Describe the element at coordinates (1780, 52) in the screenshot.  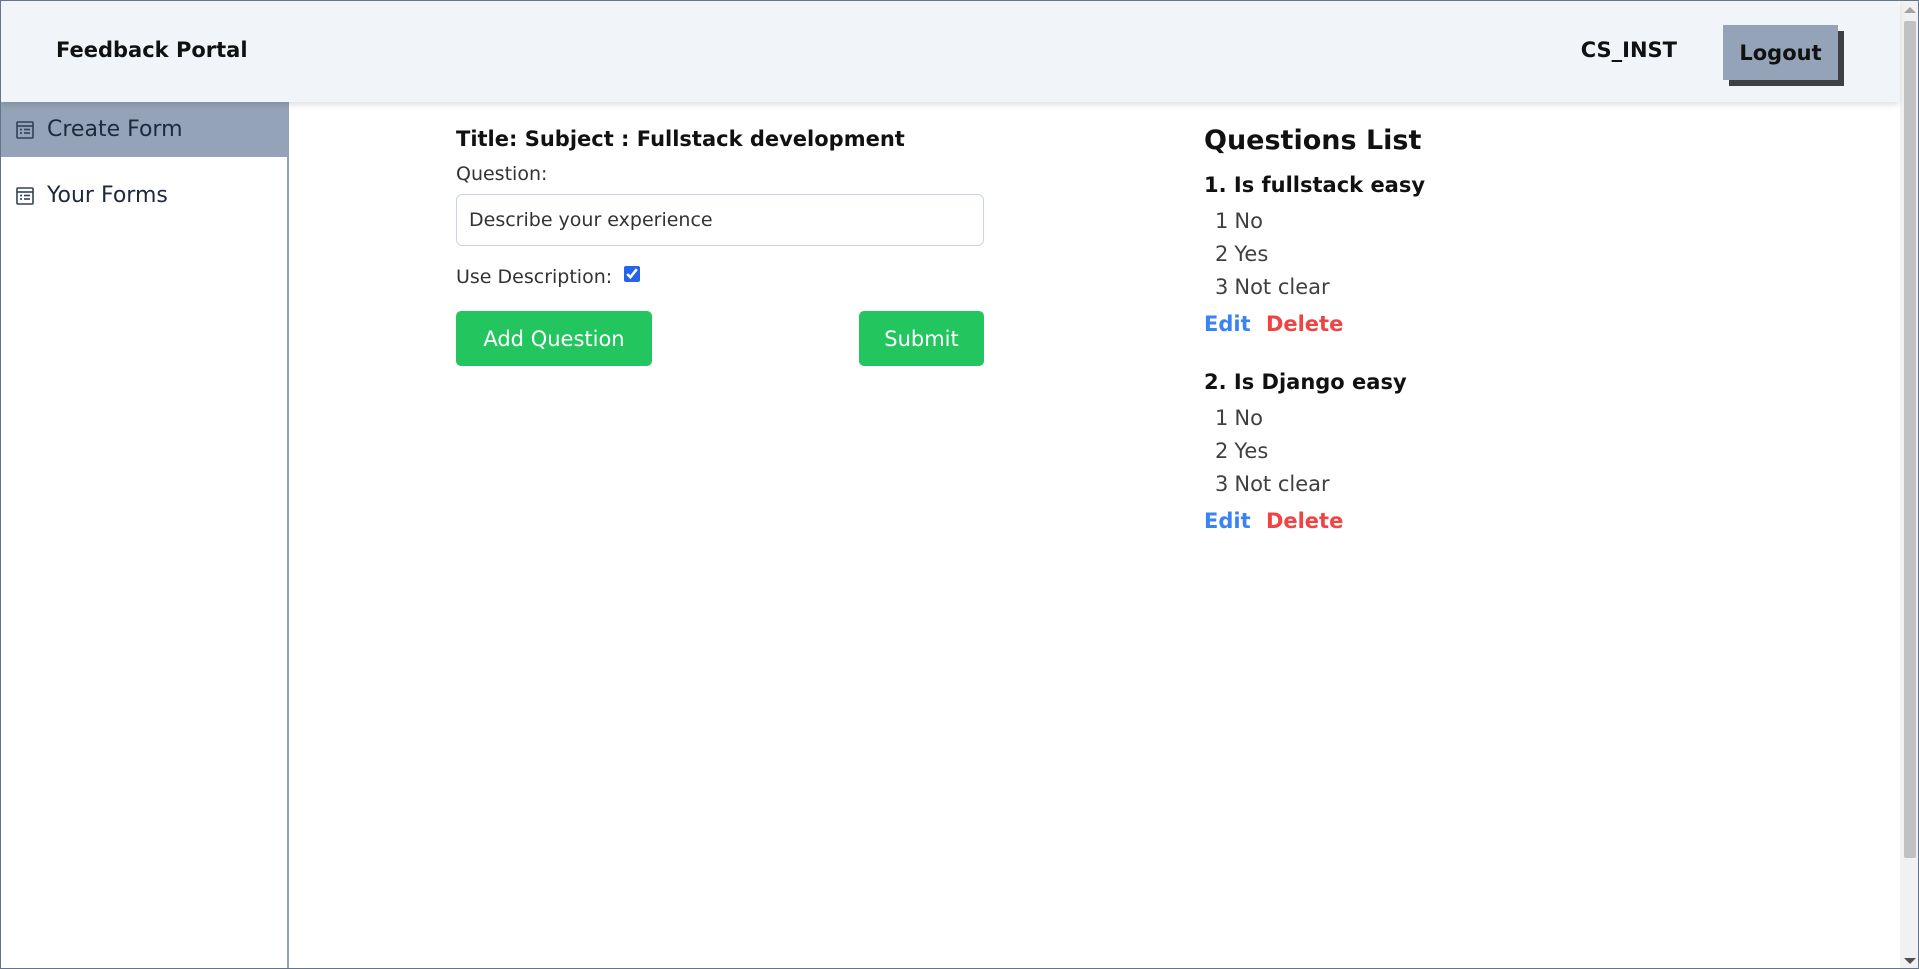
I see `logout-button: Logout` at that location.